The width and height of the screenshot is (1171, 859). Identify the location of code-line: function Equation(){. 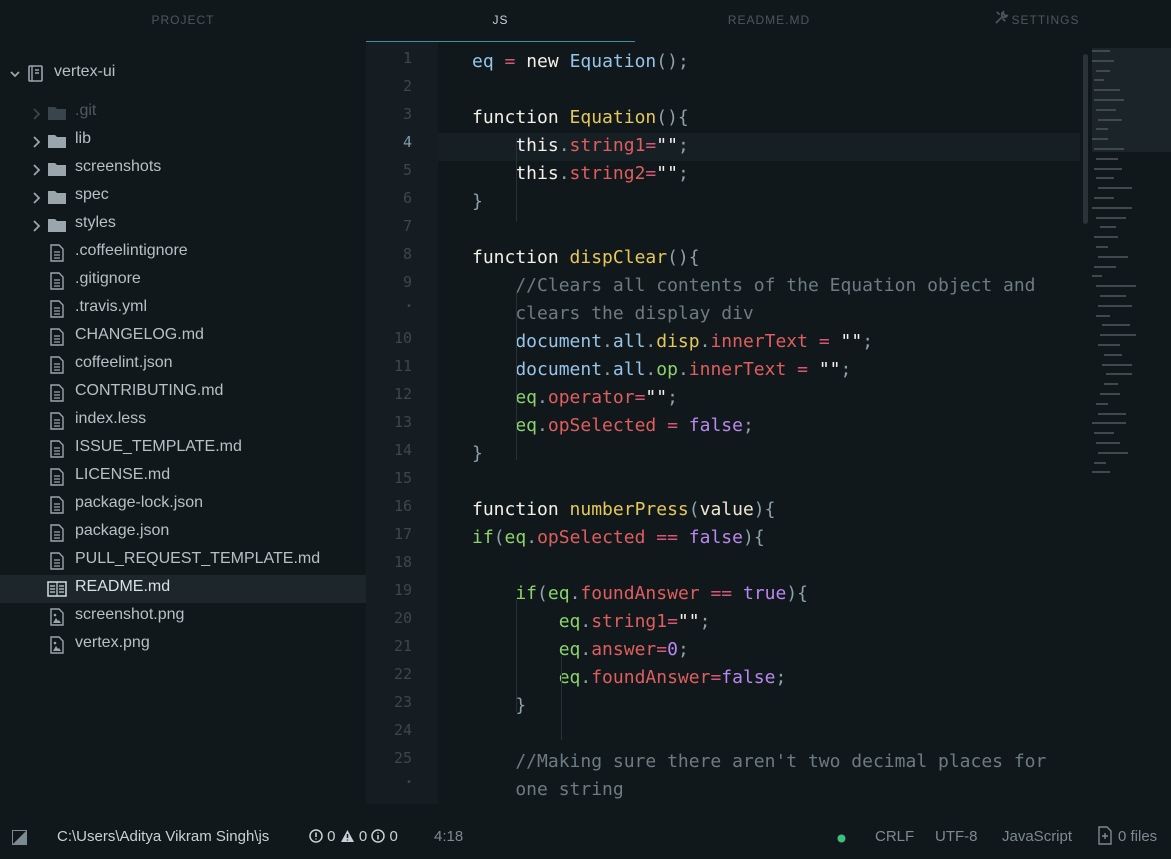
(580, 118).